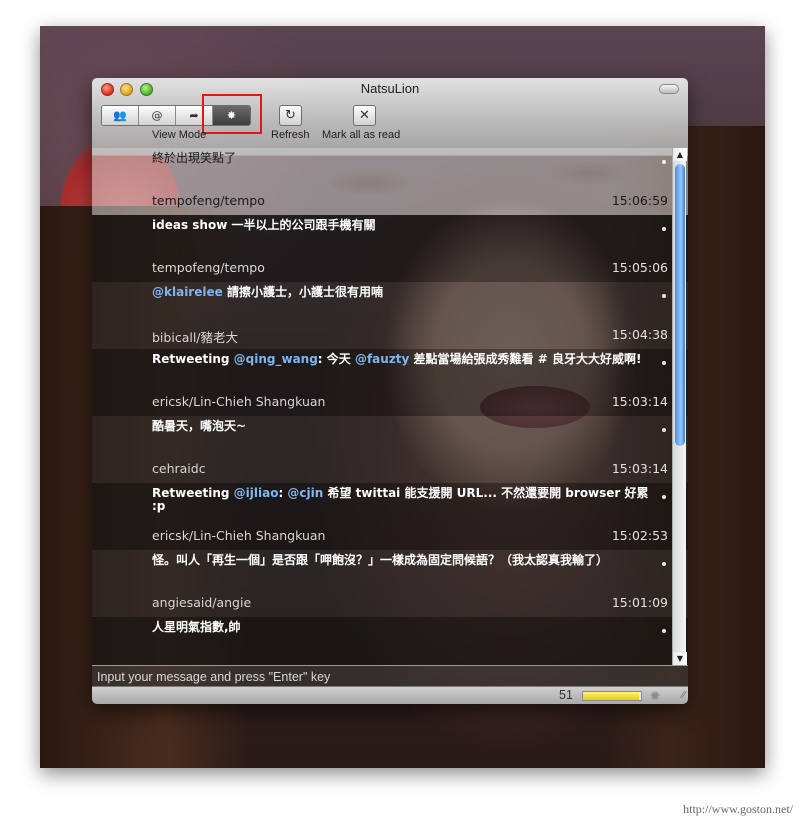  Describe the element at coordinates (525, 359) in the screenshot. I see `message-text: 差點當場給張成秀難看 # 良牙大大好威啊!` at that location.